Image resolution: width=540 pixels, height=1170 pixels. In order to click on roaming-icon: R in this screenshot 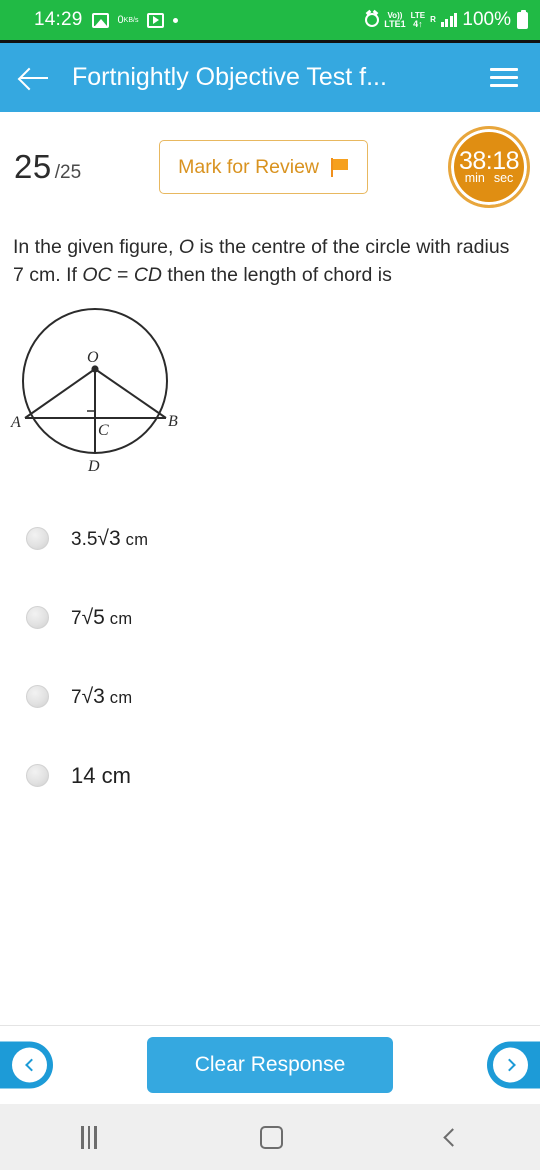, I will do `click(433, 19)`.